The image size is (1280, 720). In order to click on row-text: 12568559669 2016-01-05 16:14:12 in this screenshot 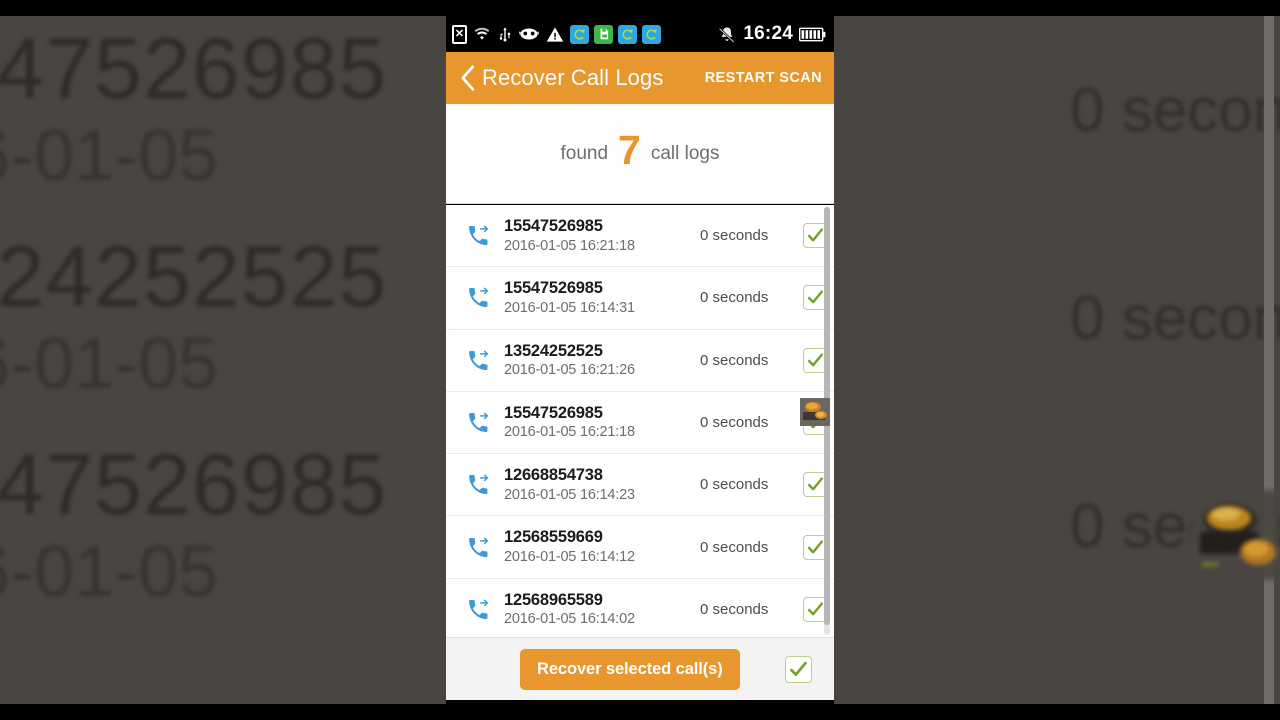, I will do `click(600, 546)`.